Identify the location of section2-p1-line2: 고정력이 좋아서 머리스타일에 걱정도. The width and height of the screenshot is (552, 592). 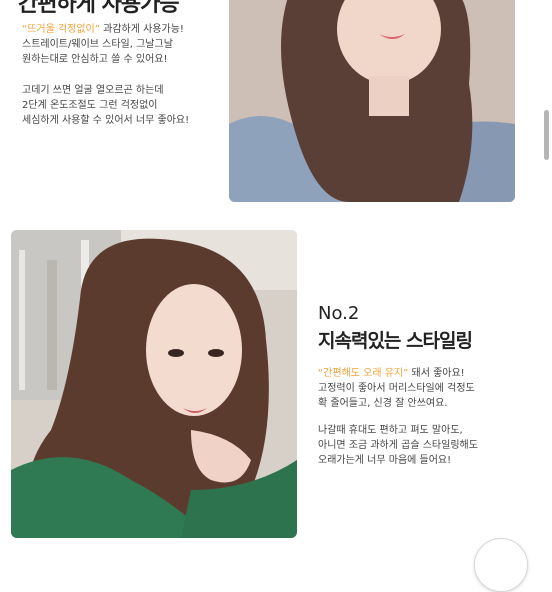
(396, 388).